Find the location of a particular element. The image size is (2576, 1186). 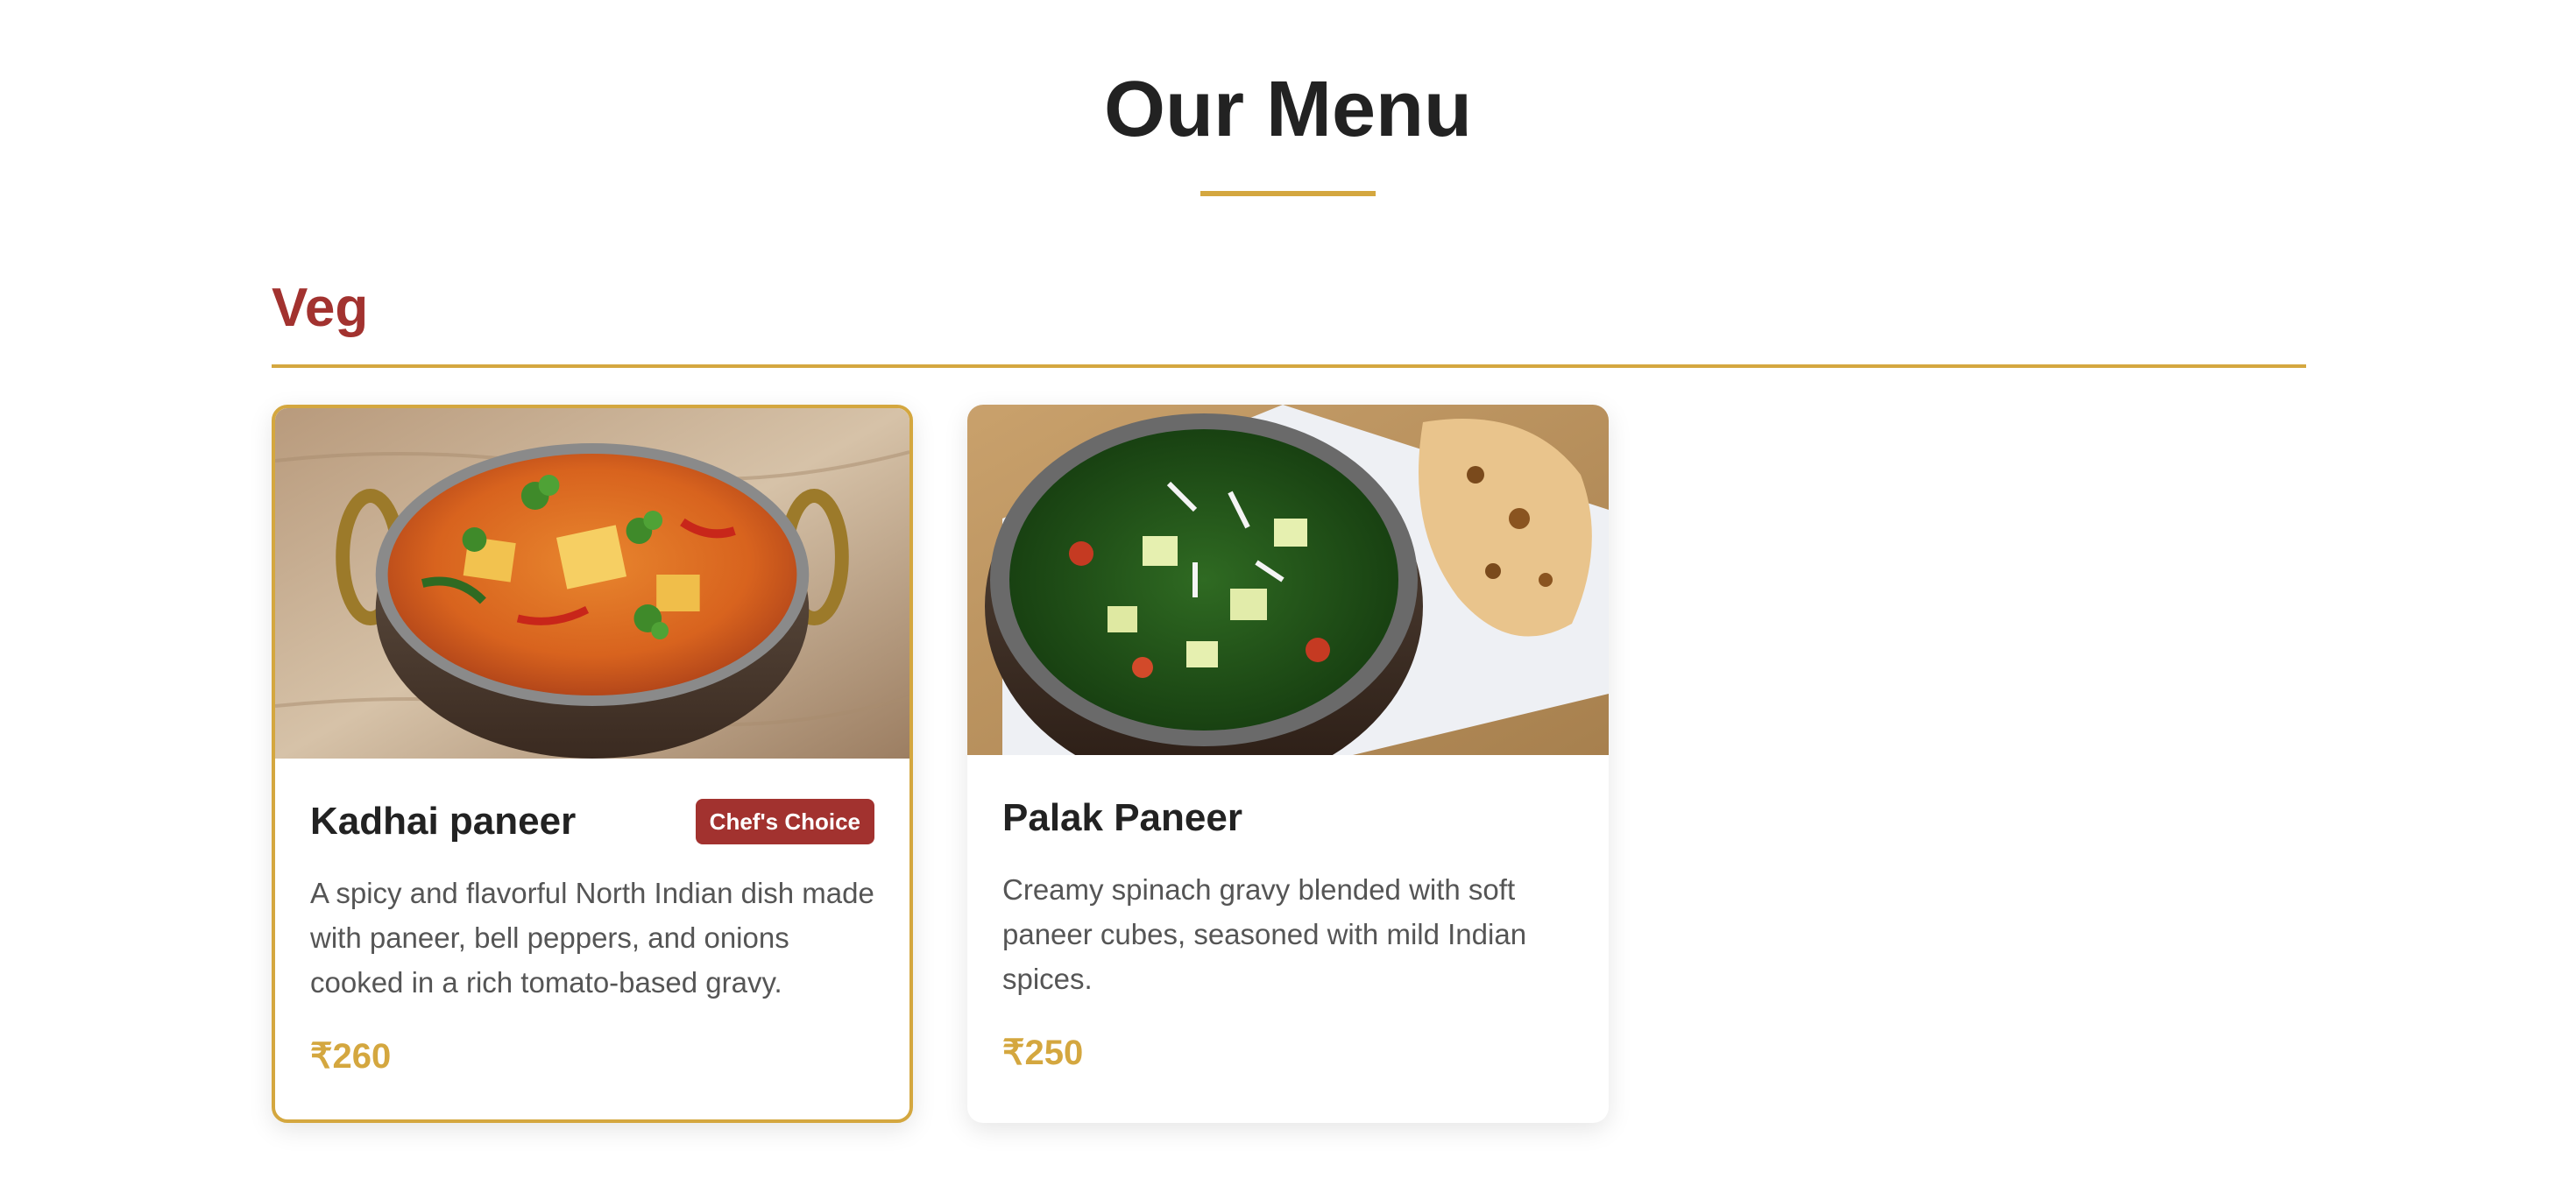

card-price: ₹260 is located at coordinates (351, 1056).